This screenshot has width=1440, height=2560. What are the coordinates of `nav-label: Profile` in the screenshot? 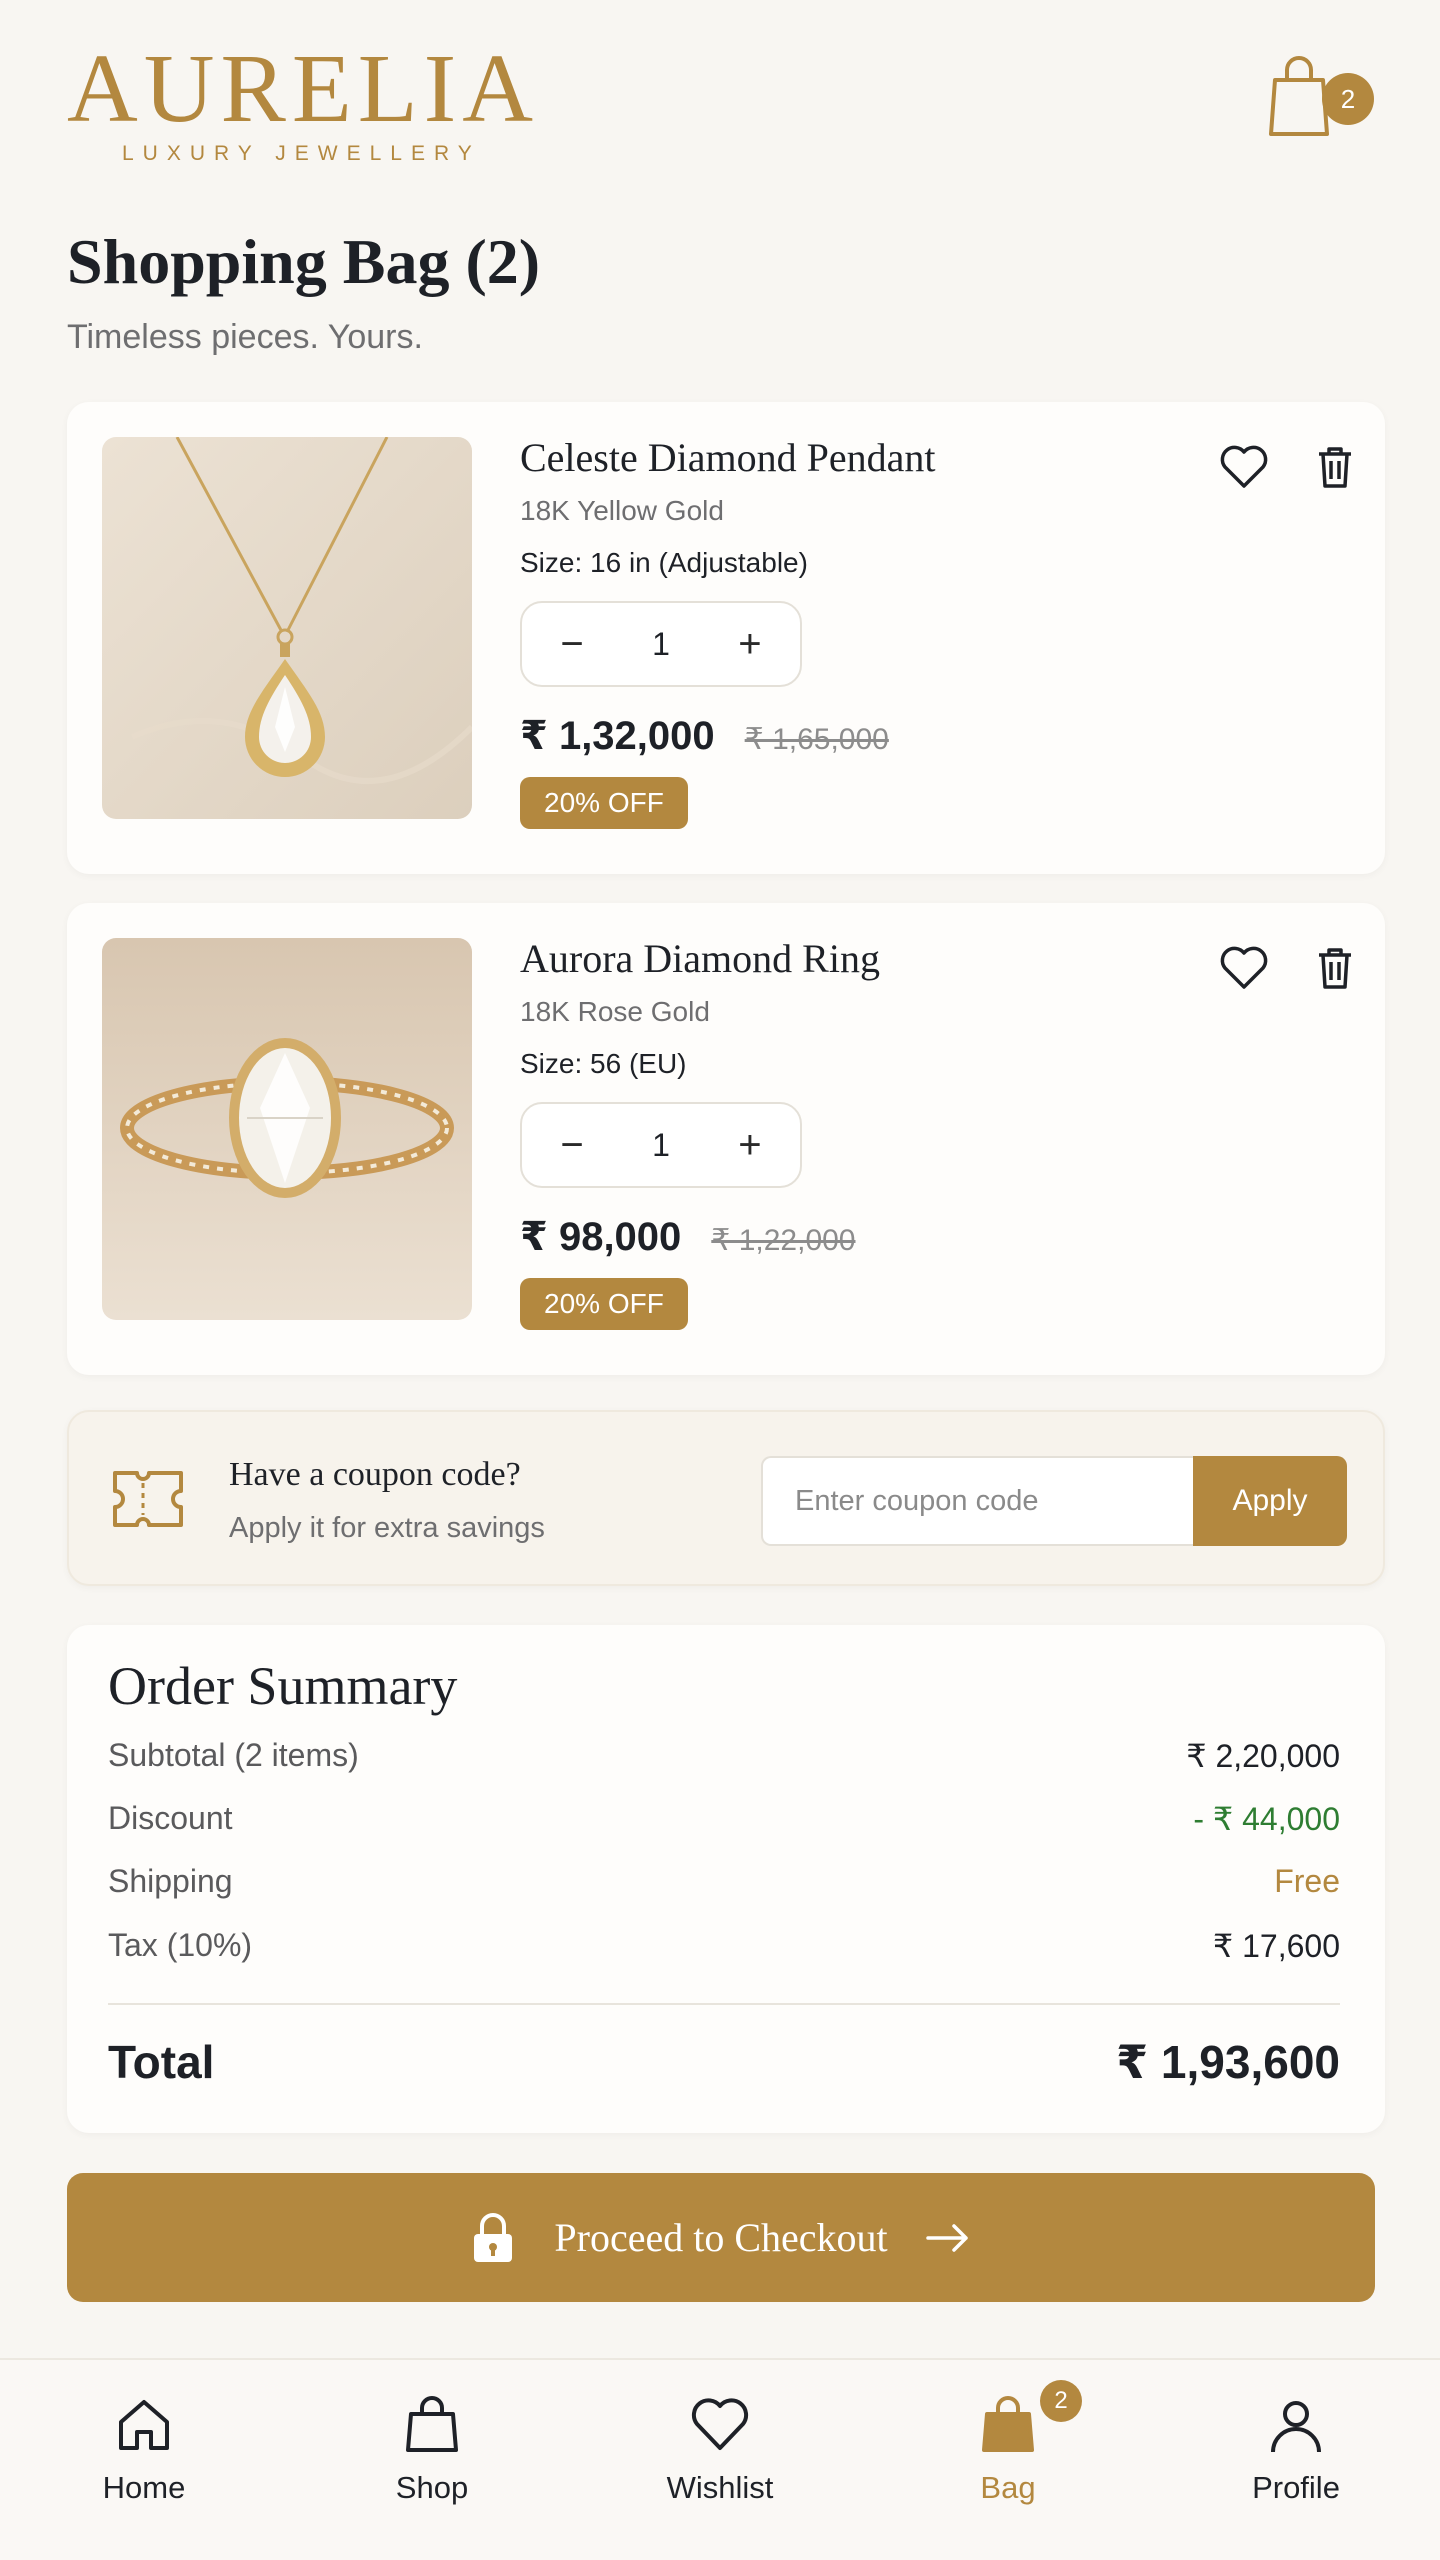 It's located at (1296, 2487).